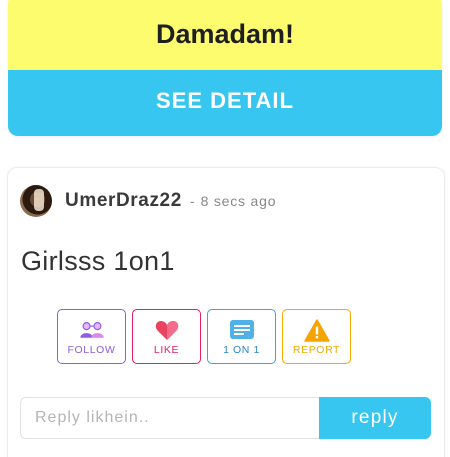  I want to click on see-detail-button: SEE DETAIL, so click(225, 103).